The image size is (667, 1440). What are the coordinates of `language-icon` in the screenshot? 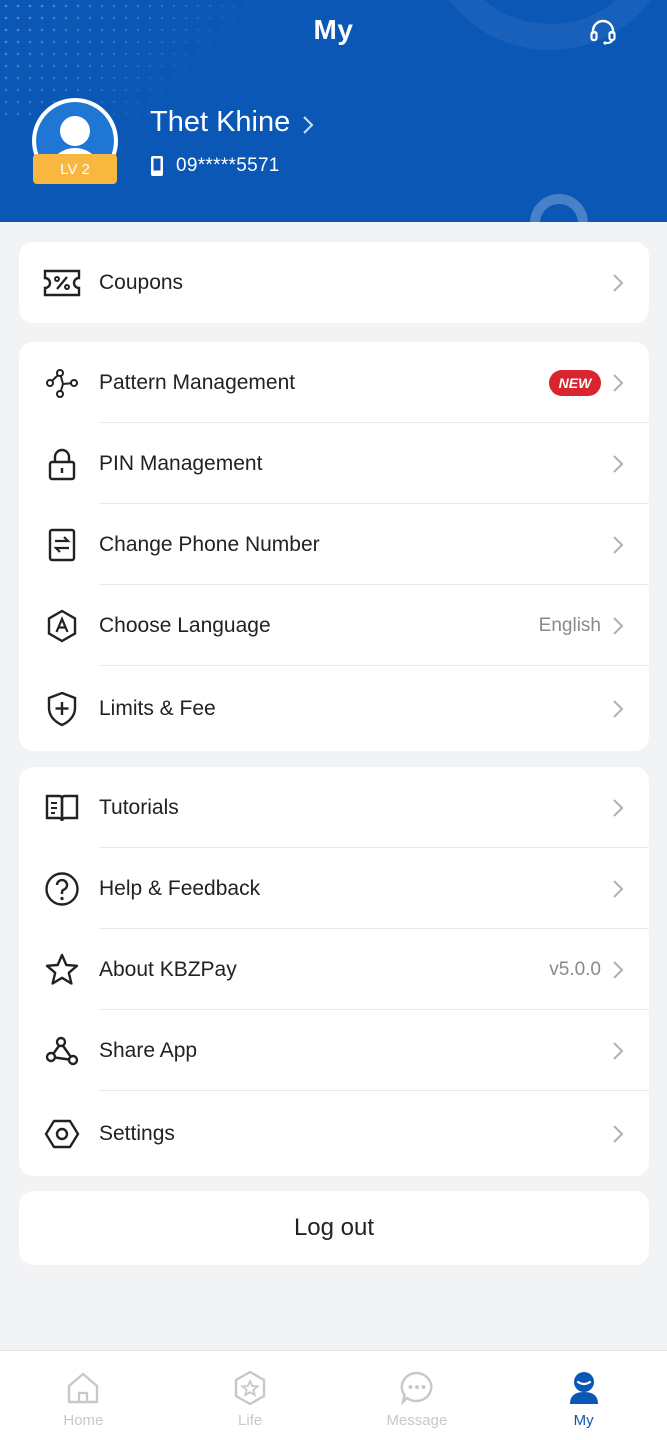 It's located at (62, 626).